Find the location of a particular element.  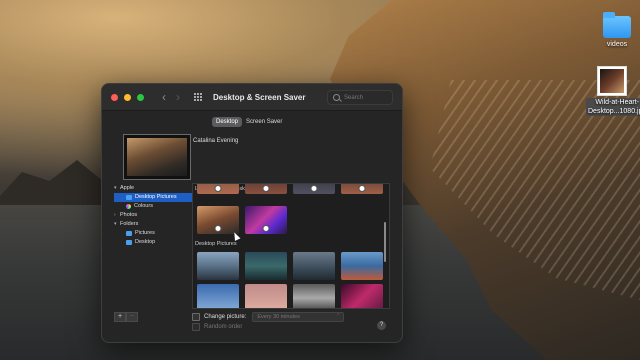

sidebar-item-pictures: Pictures is located at coordinates (153, 233).